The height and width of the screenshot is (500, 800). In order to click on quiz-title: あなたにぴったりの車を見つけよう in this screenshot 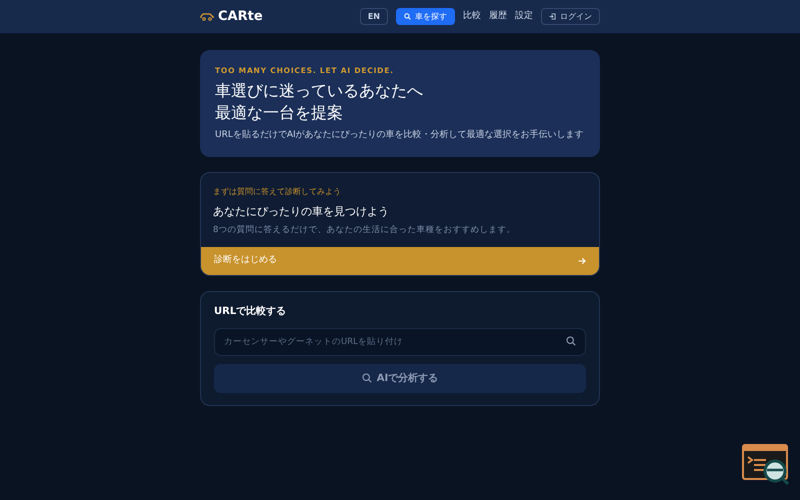, I will do `click(301, 212)`.